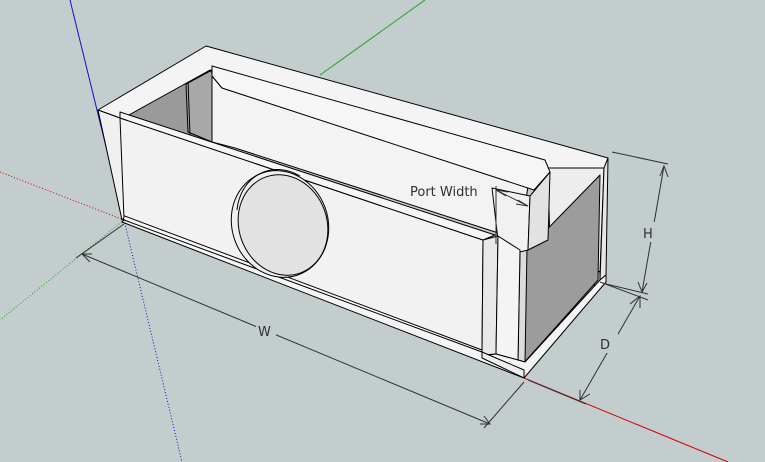 The width and height of the screenshot is (765, 462). What do you see at coordinates (648, 234) in the screenshot?
I see `height-label: H` at bounding box center [648, 234].